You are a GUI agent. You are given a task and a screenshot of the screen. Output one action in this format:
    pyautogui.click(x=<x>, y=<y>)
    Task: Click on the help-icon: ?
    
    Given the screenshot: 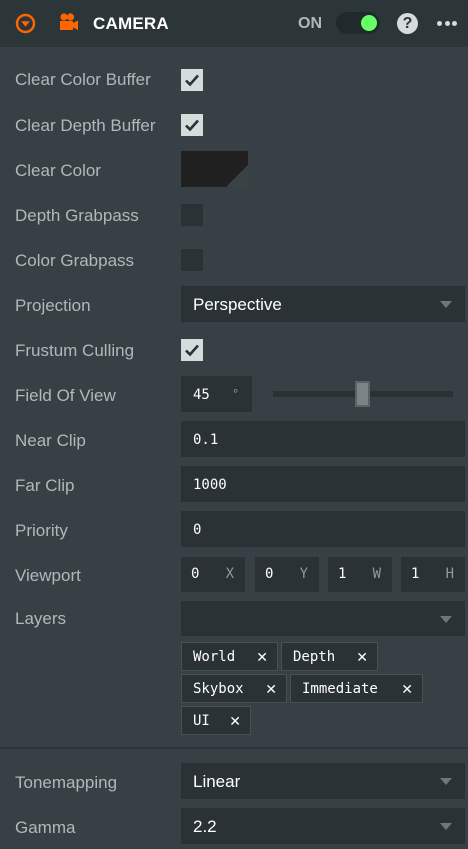 What is the action you would take?
    pyautogui.click(x=407, y=23)
    